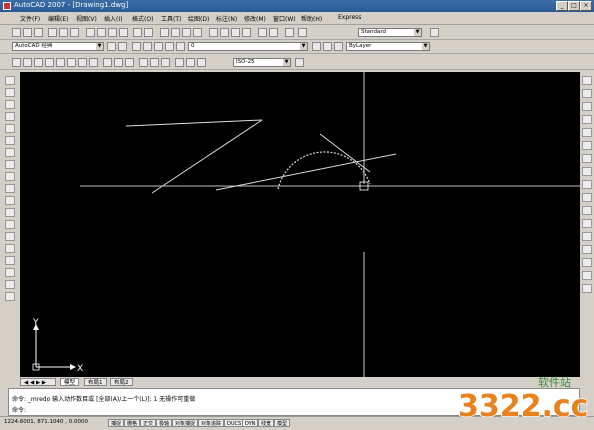 Image resolution: width=594 pixels, height=430 pixels. Describe the element at coordinates (587, 158) in the screenshot. I see `rotate-icon` at that location.